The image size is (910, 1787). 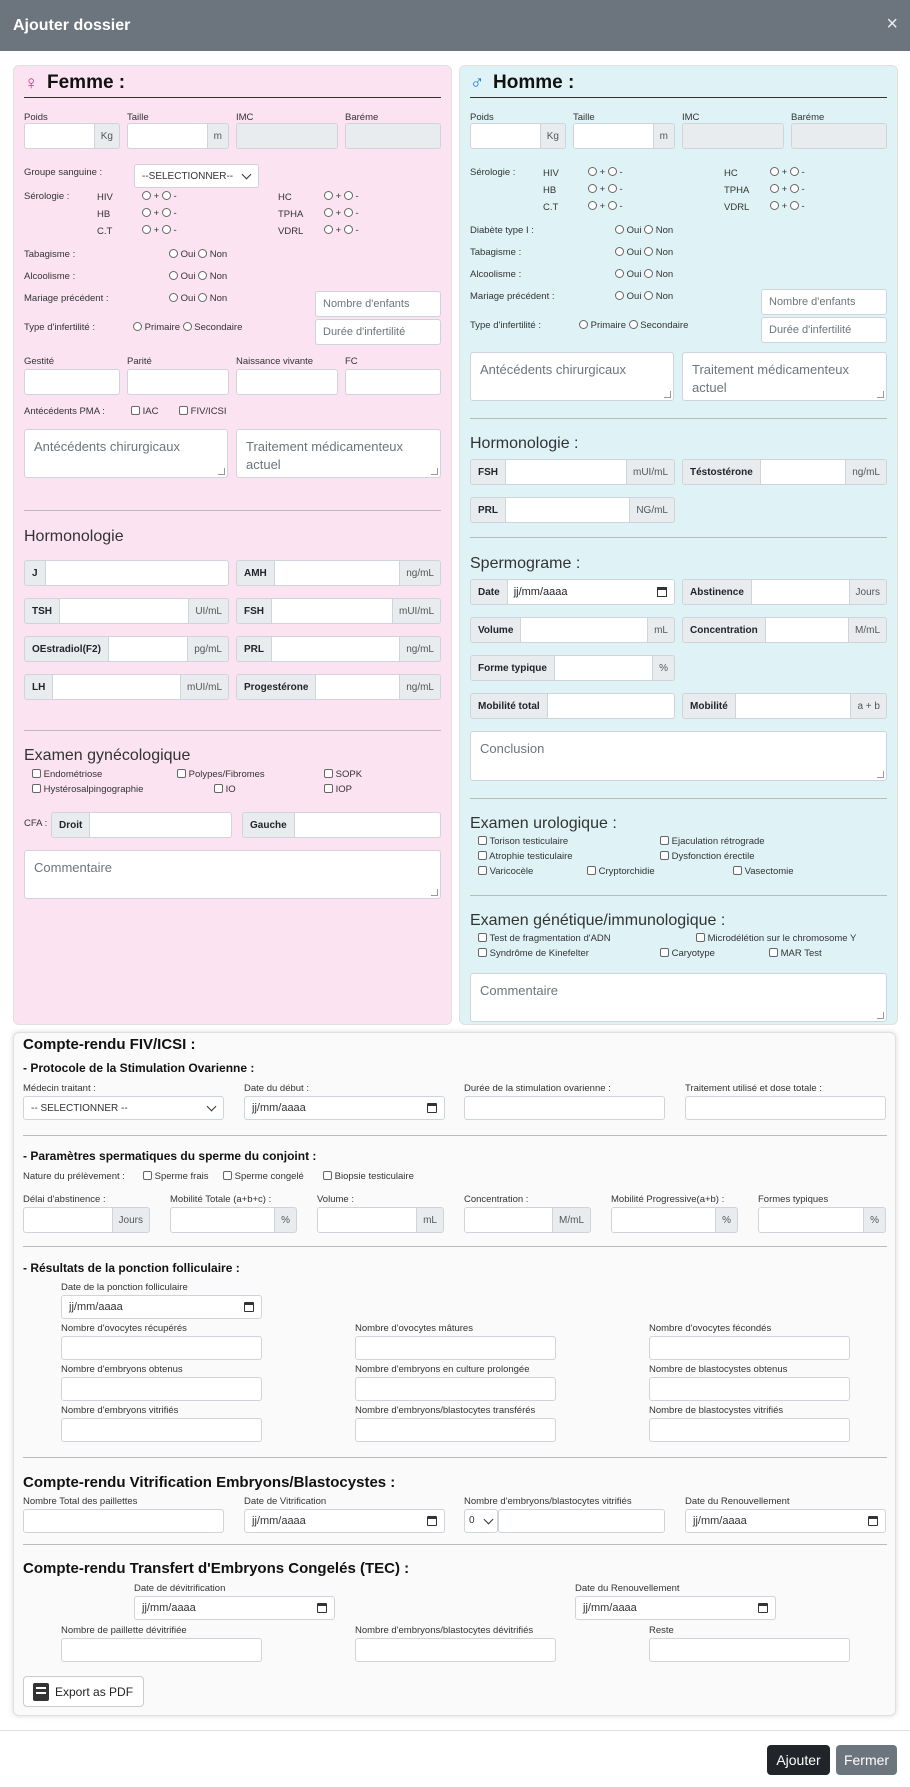 I want to click on polypes-checkbox: Polypes/Fibromes, so click(x=221, y=774).